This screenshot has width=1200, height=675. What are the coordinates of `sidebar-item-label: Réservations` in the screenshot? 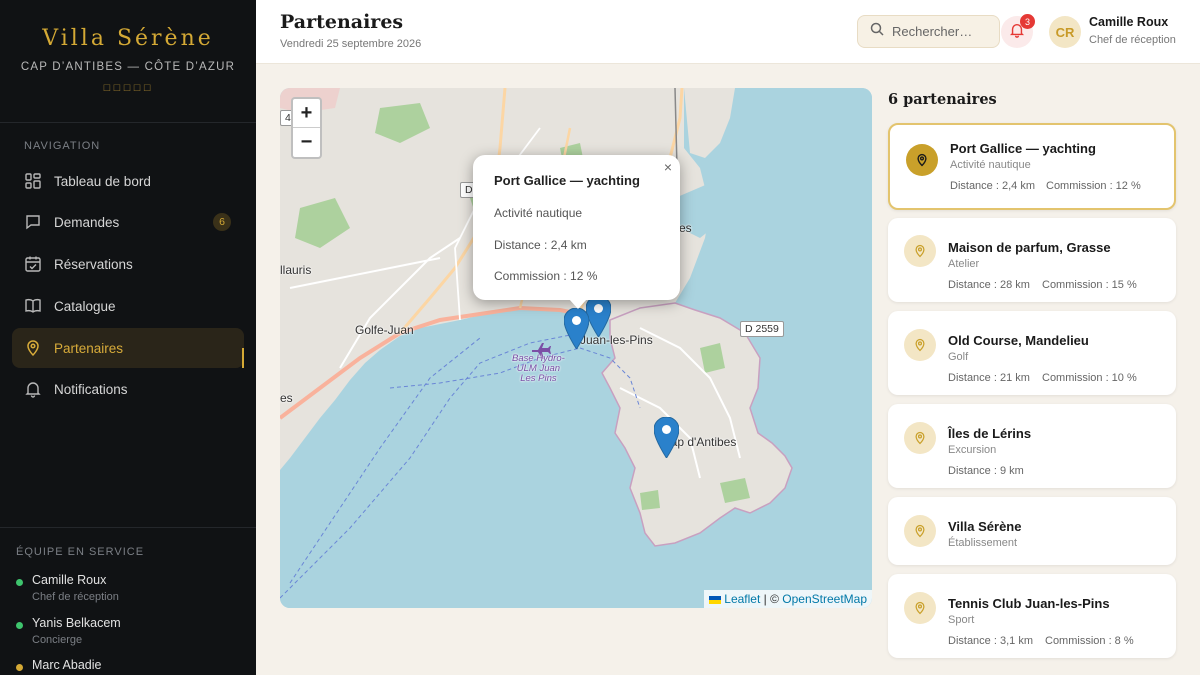 It's located at (93, 264).